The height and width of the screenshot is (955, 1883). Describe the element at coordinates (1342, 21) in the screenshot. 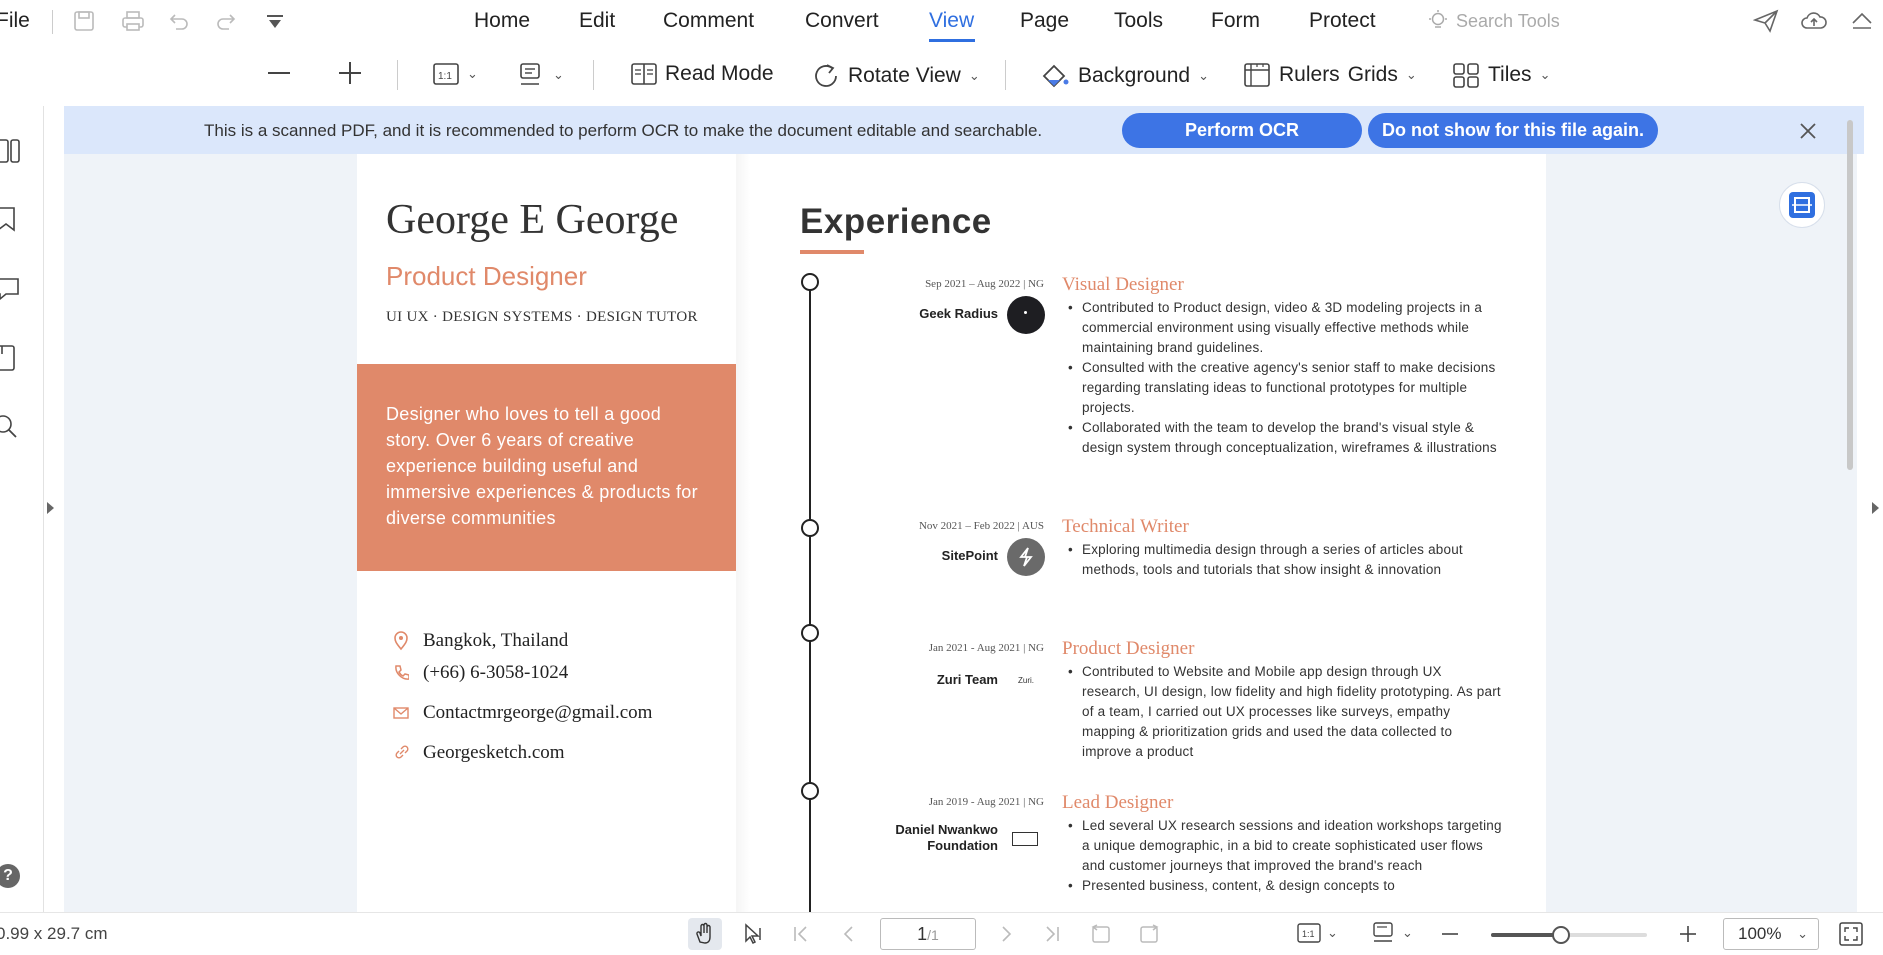

I see `menu-protect: Protect` at that location.